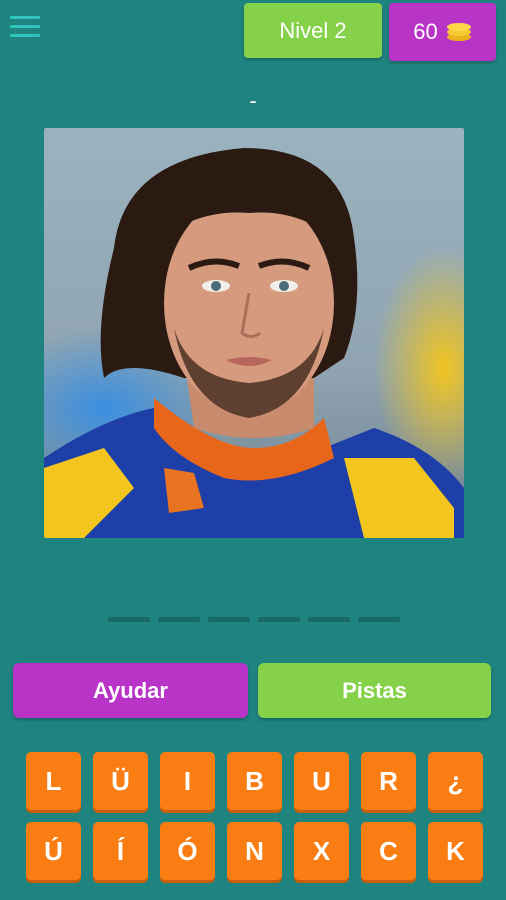  I want to click on letter-key: U, so click(321, 781).